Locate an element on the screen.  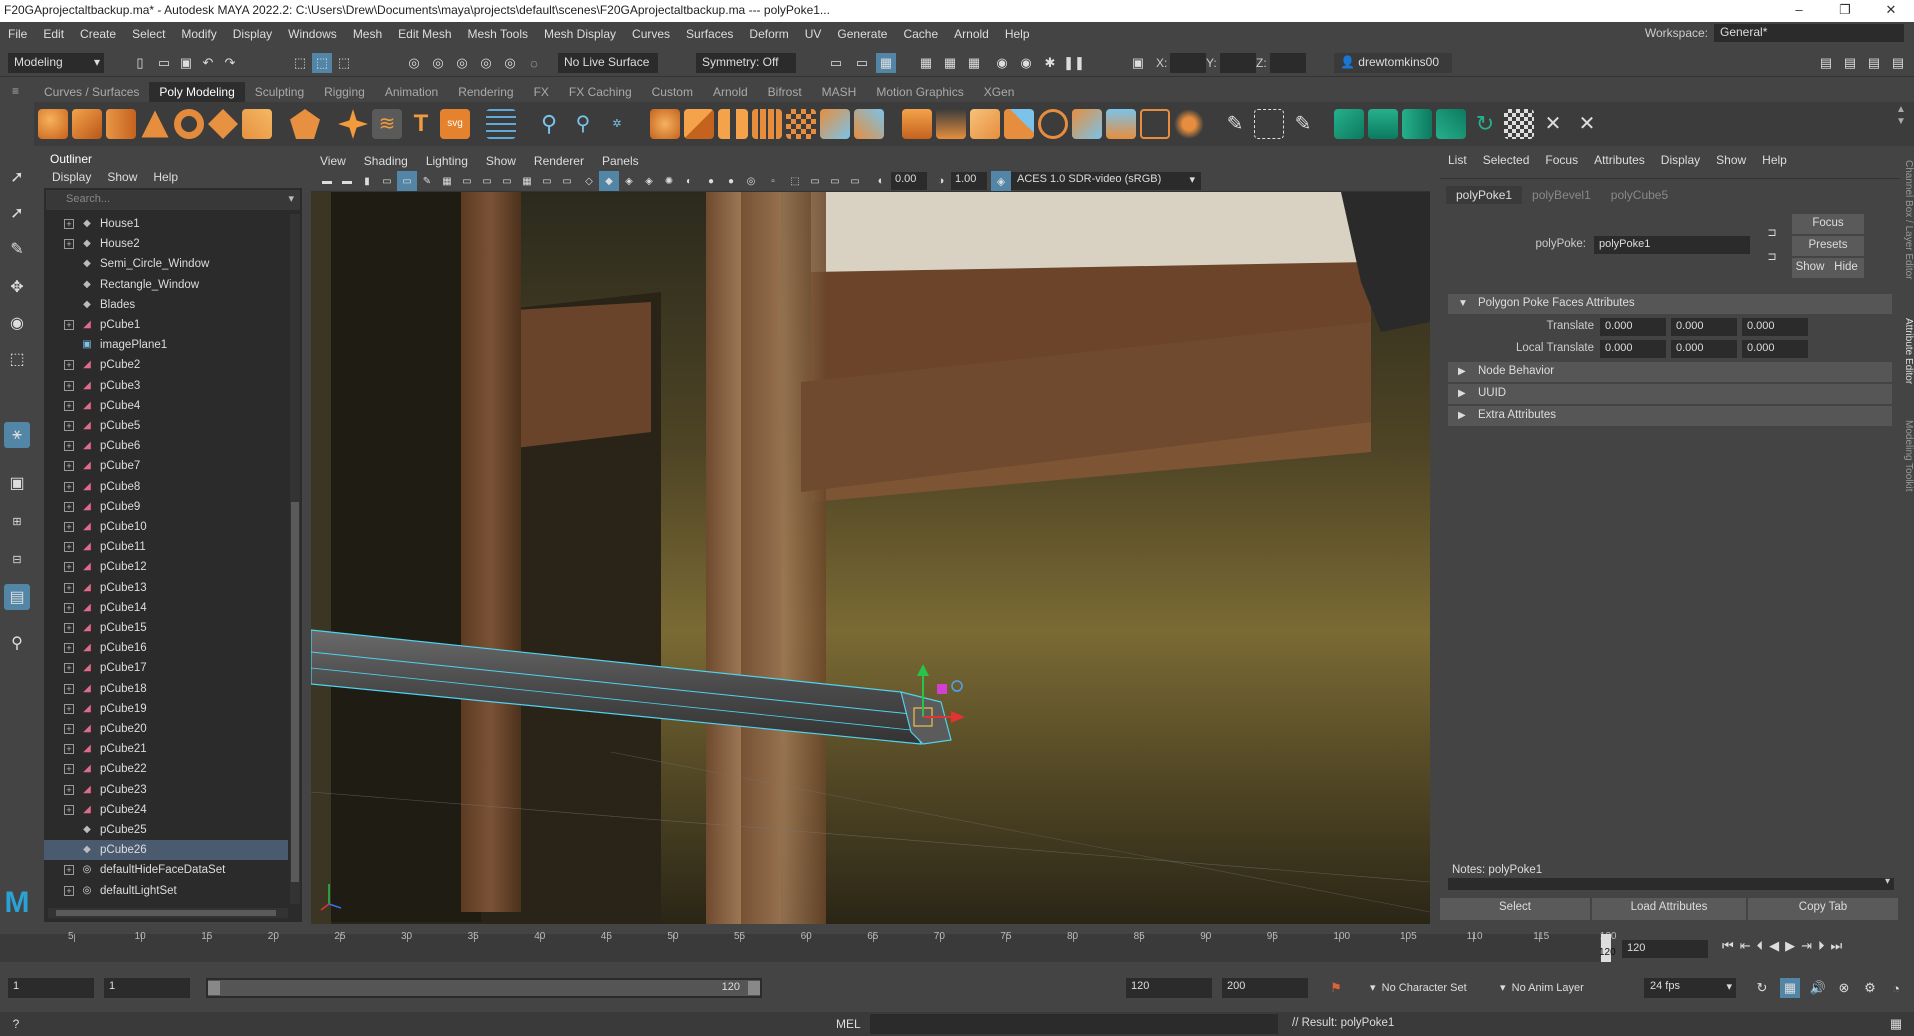
menu-generate: Generate is located at coordinates (862, 34).